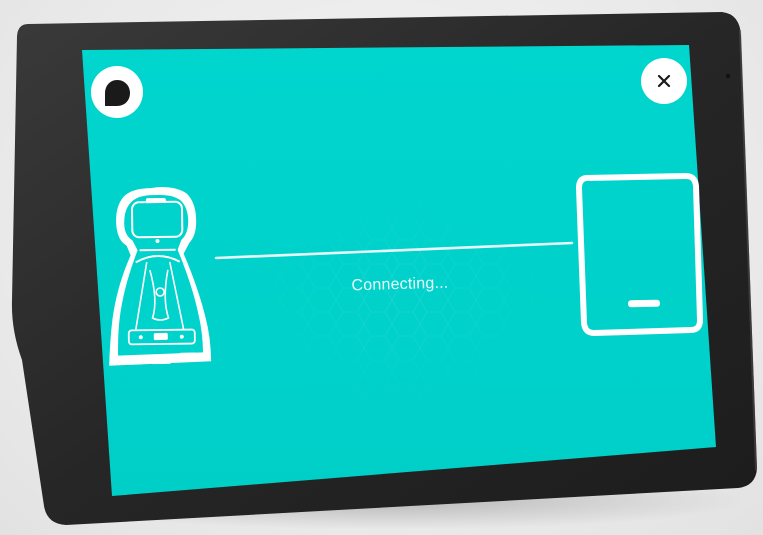  I want to click on app-logo-button, so click(117, 92).